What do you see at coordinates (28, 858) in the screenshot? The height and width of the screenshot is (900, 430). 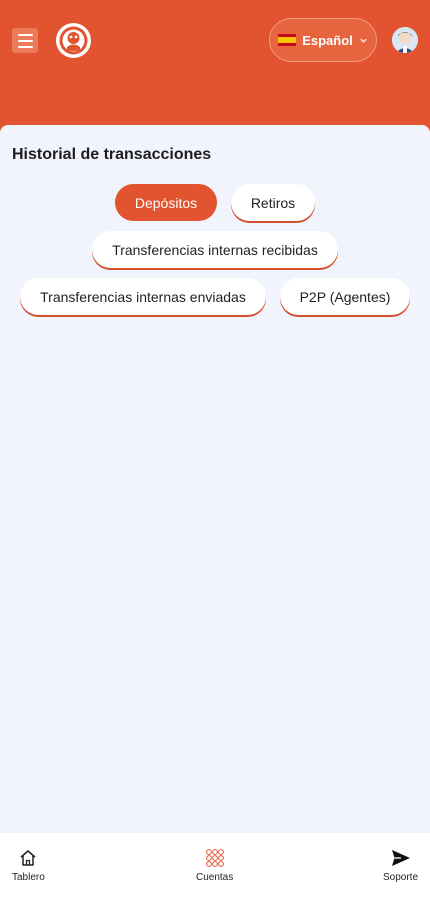 I see `home-icon` at bounding box center [28, 858].